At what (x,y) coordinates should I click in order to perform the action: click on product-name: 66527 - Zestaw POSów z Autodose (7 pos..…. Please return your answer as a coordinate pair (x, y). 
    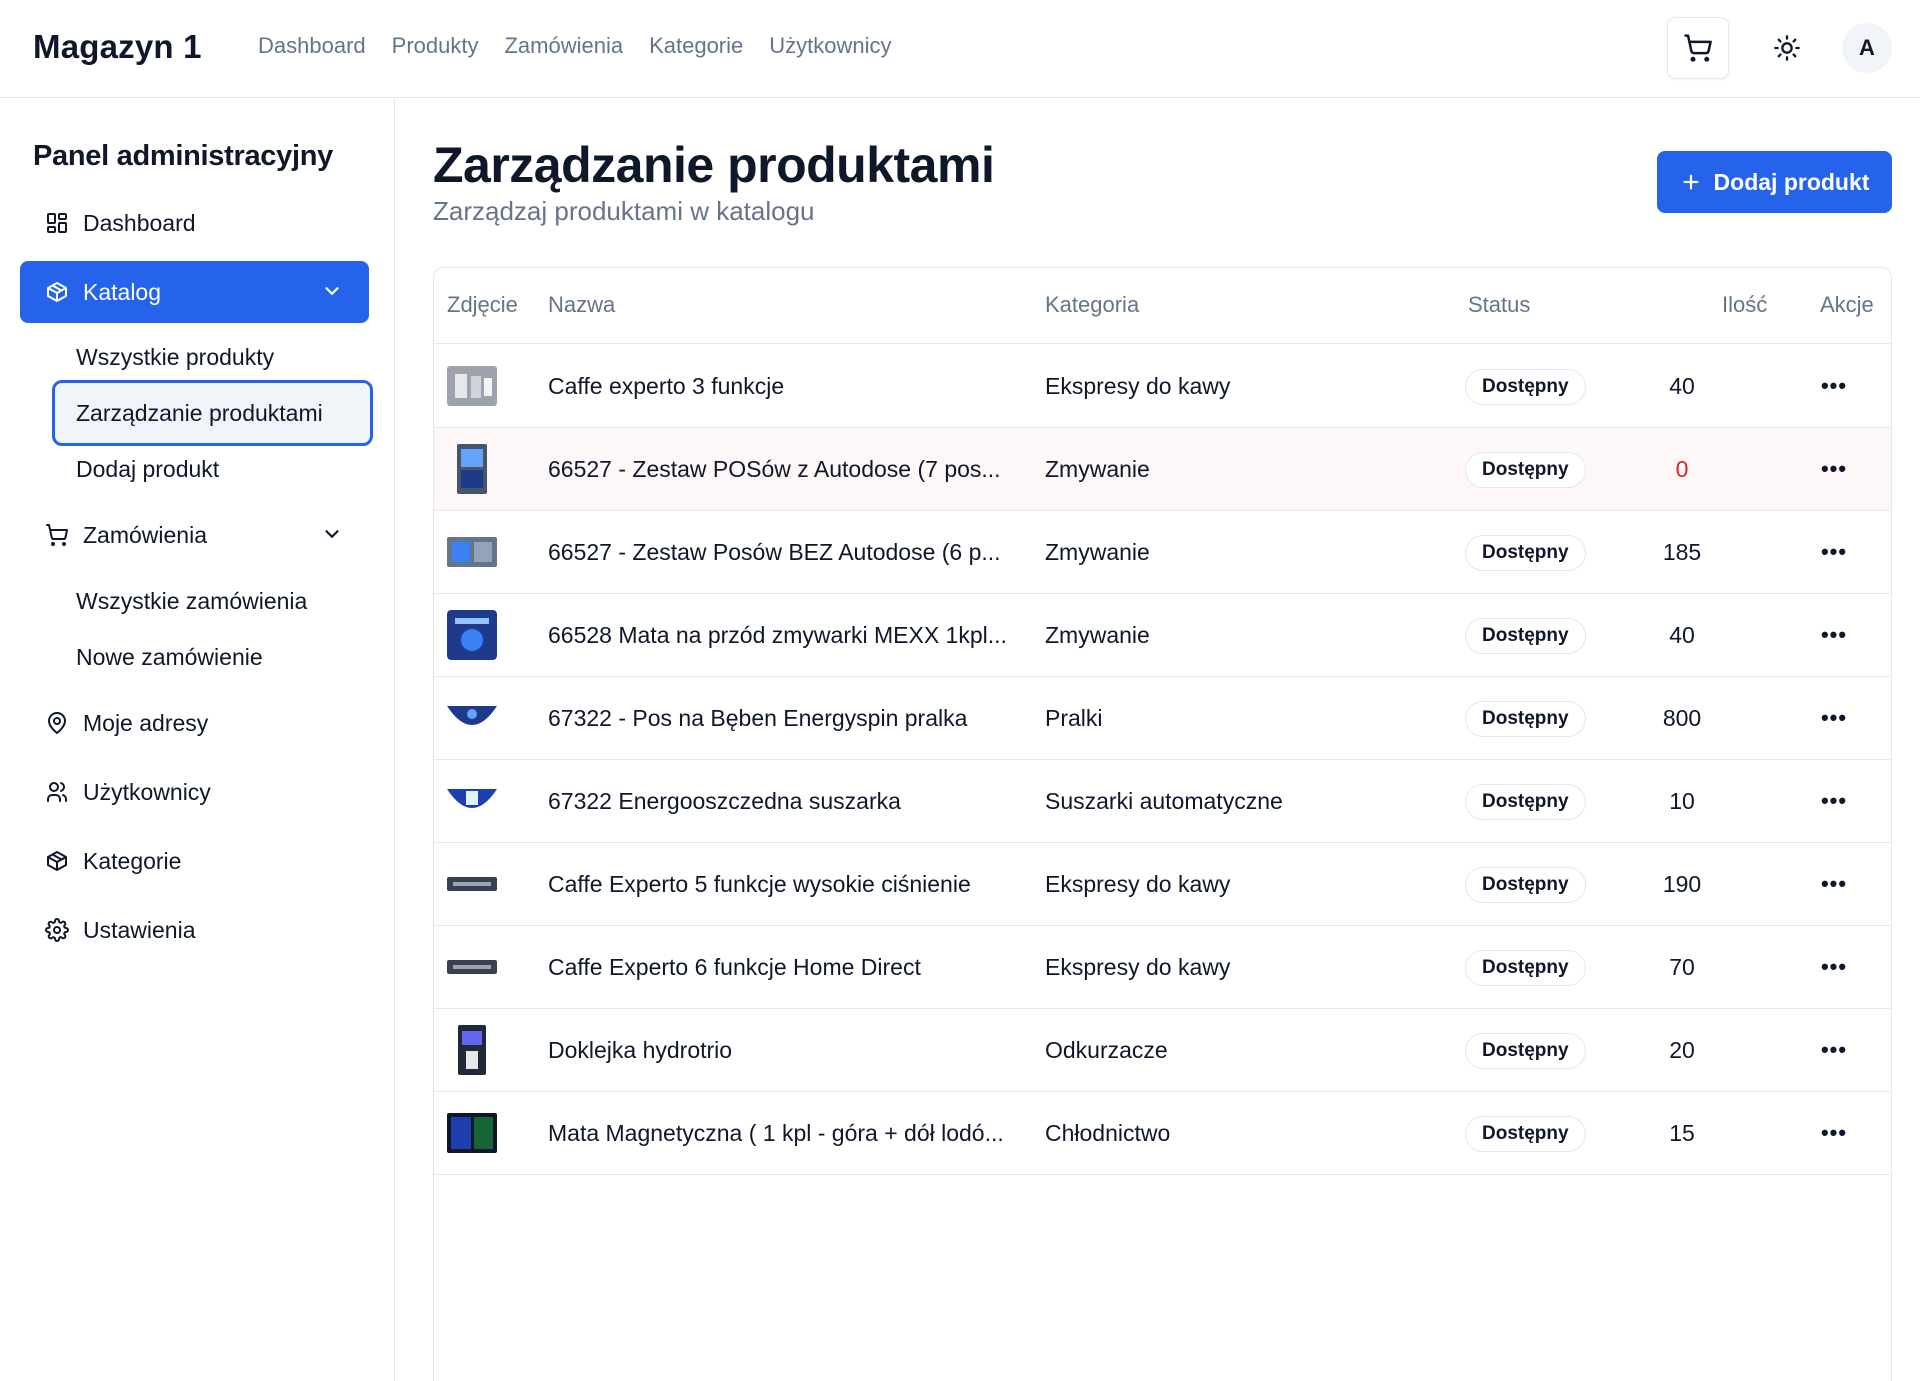
    Looking at the image, I should click on (774, 469).